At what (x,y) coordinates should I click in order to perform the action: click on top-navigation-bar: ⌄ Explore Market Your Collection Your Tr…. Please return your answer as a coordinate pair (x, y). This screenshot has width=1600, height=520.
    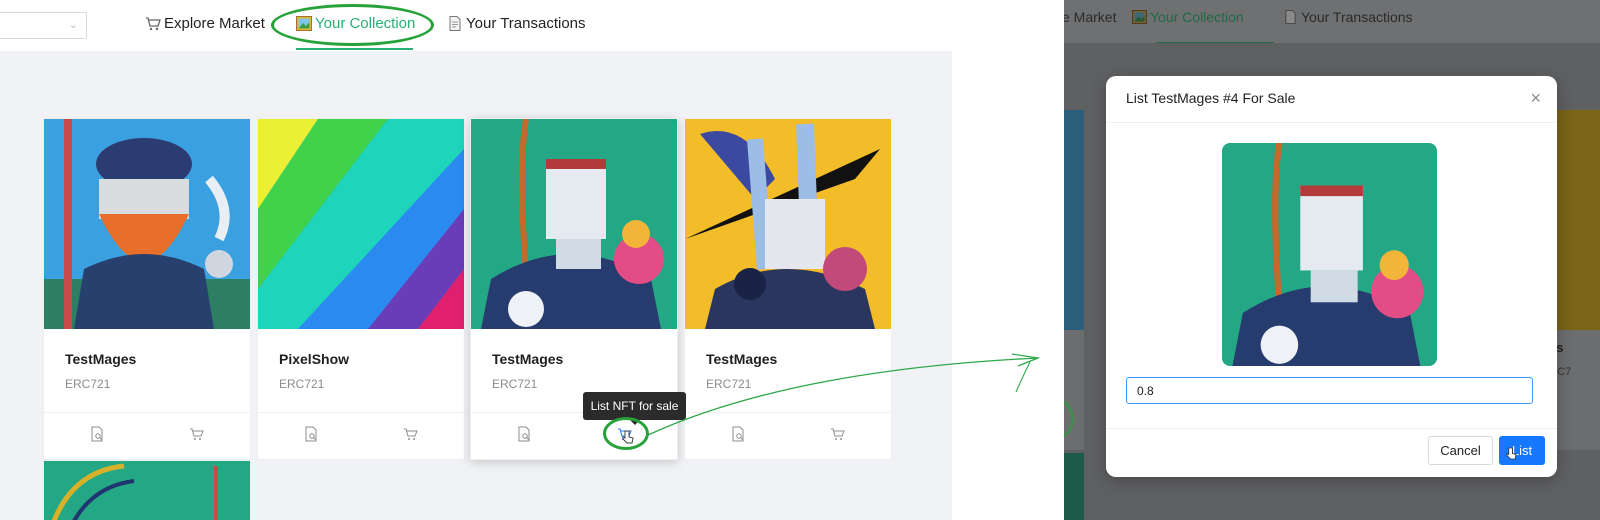
    Looking at the image, I should click on (476, 25).